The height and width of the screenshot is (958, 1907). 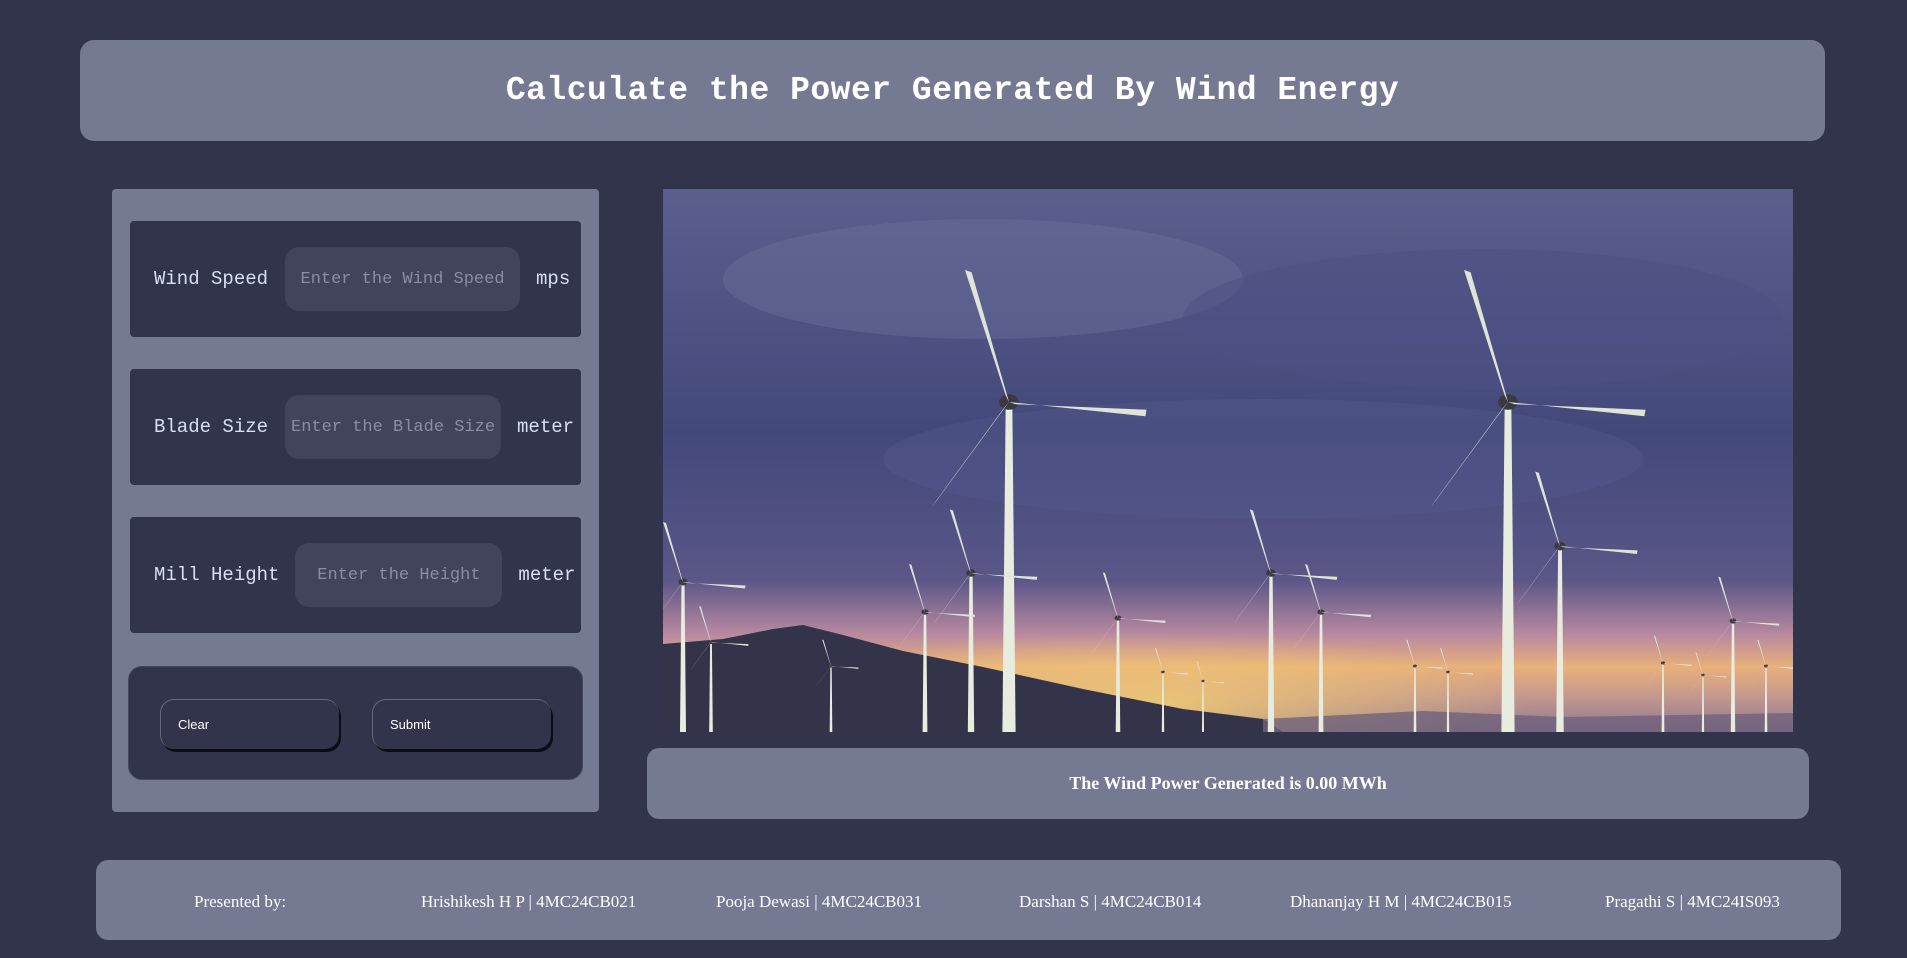 I want to click on presented-by-label: Presented by:, so click(x=240, y=901).